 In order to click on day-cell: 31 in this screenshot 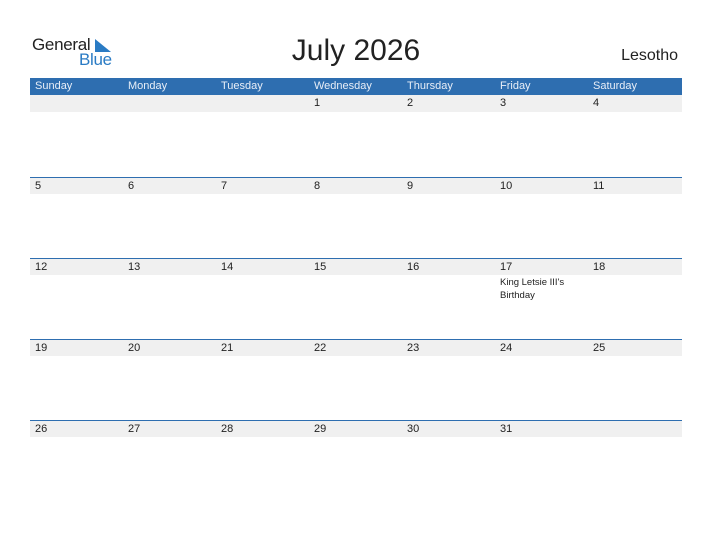, I will do `click(541, 460)`.